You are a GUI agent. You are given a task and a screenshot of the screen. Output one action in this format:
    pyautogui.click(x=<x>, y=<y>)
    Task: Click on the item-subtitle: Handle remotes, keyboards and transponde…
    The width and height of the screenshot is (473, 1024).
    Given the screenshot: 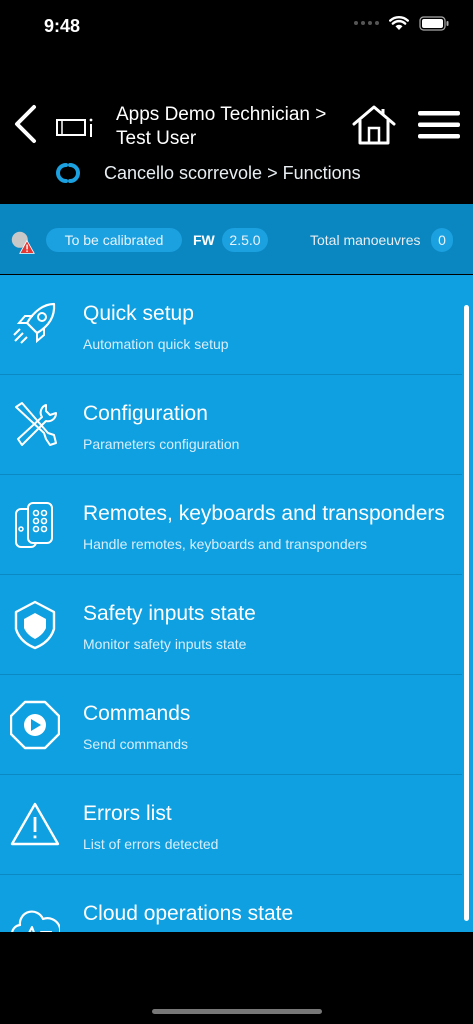 What is the action you would take?
    pyautogui.click(x=225, y=544)
    